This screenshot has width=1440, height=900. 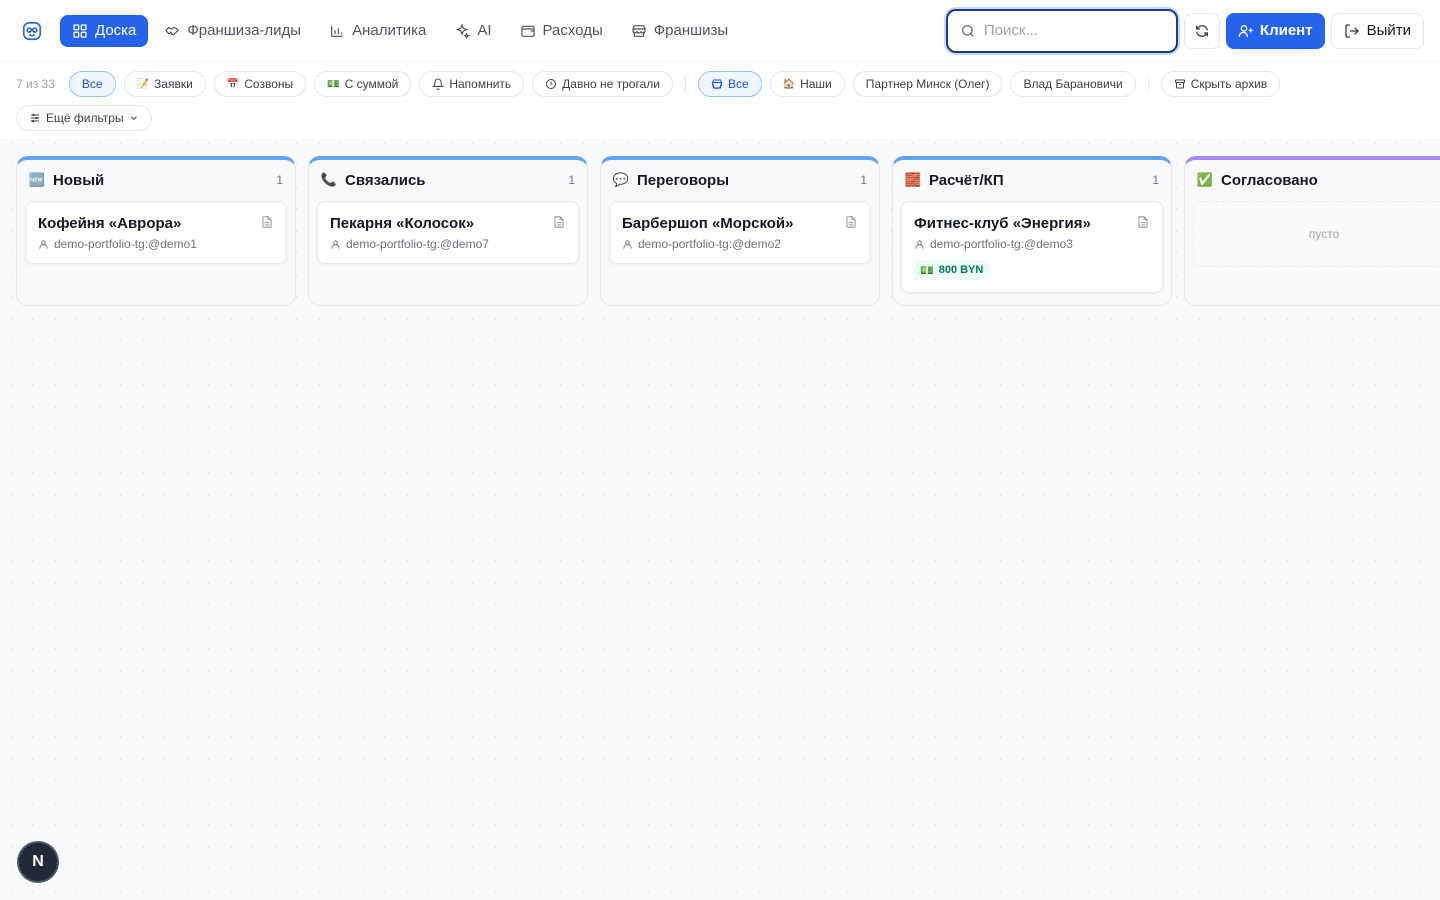 I want to click on chip-owner-minsk-label: Партнер Минск (Олег), so click(x=927, y=84).